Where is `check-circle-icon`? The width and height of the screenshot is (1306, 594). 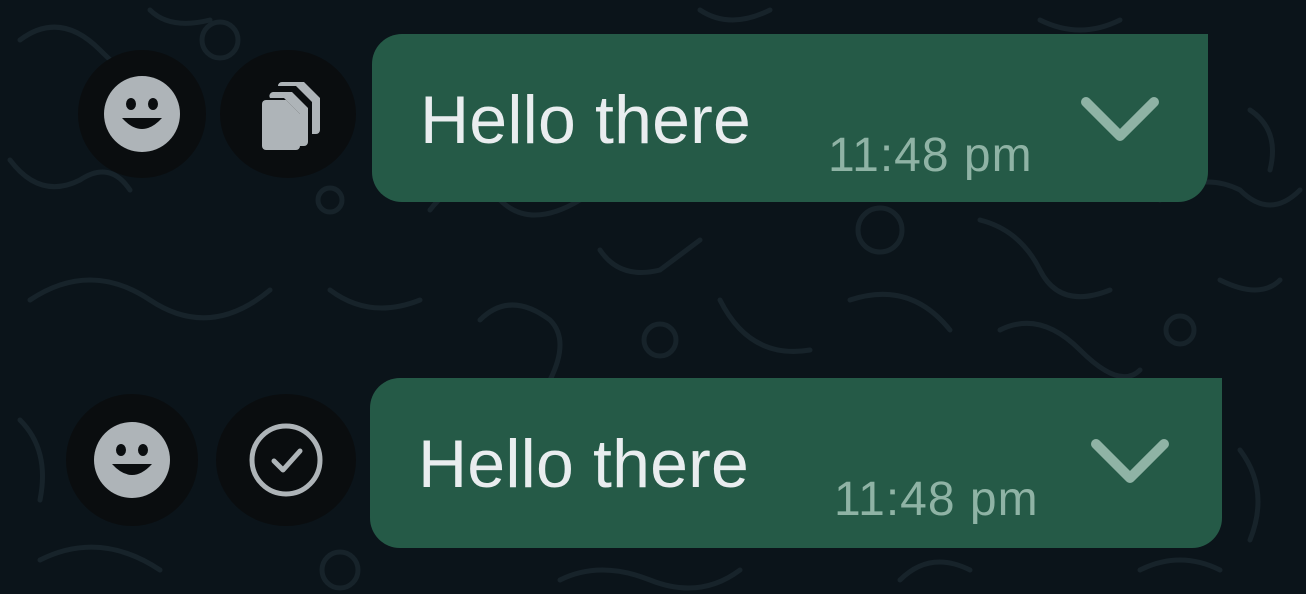
check-circle-icon is located at coordinates (286, 460).